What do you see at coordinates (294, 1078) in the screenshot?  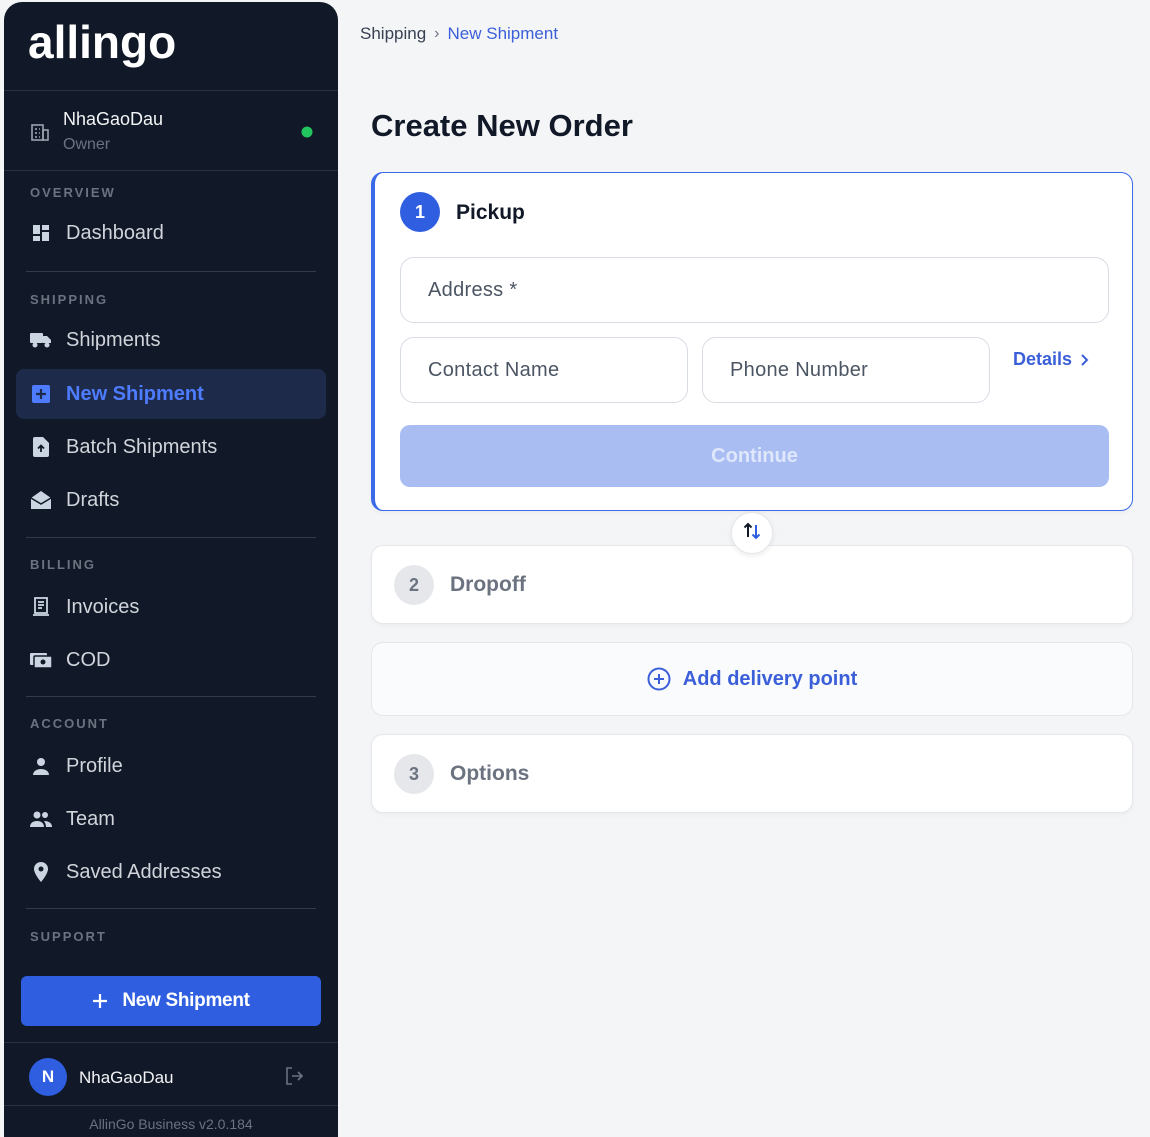 I see `logout-icon` at bounding box center [294, 1078].